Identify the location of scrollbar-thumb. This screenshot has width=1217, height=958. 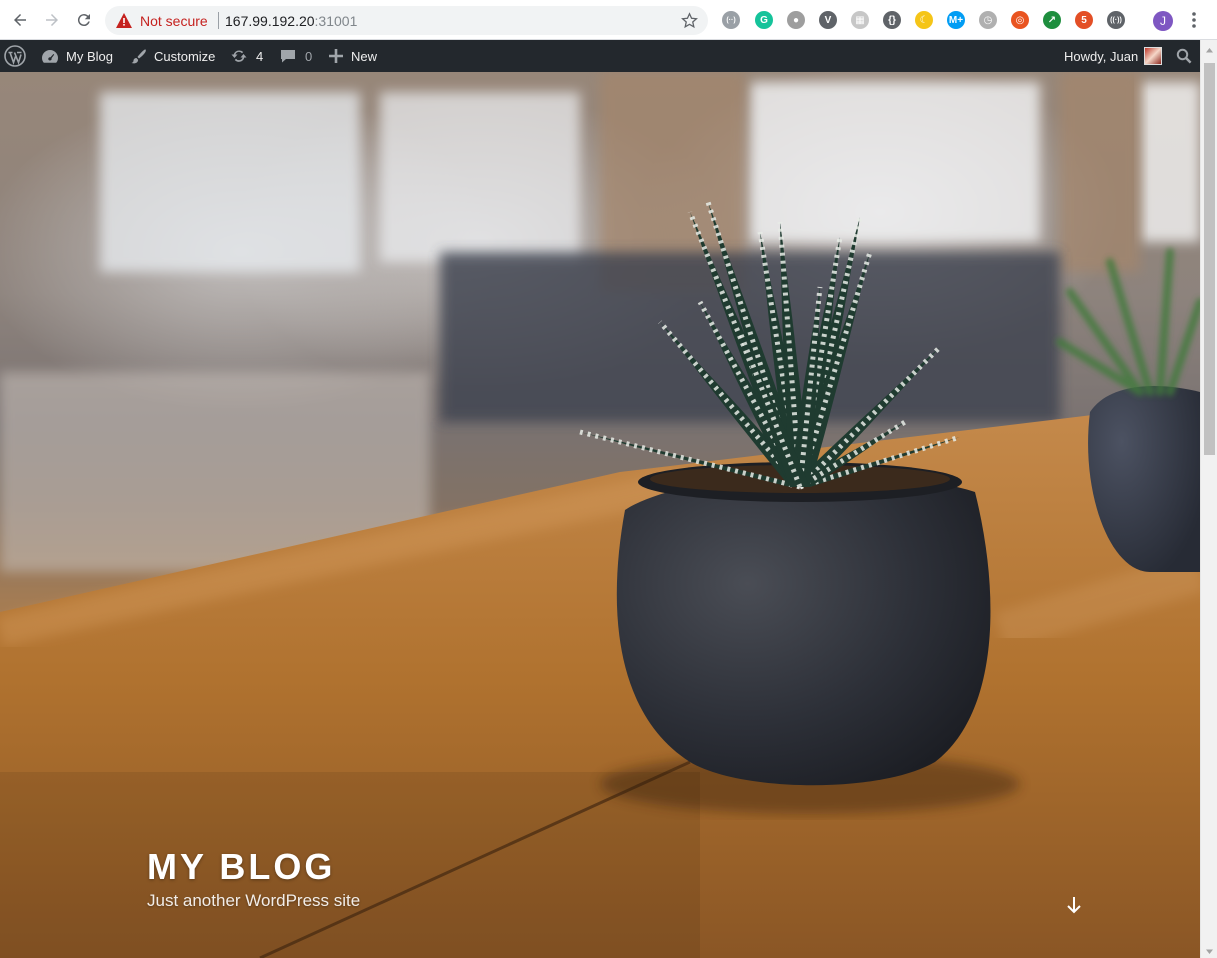
(1209, 259).